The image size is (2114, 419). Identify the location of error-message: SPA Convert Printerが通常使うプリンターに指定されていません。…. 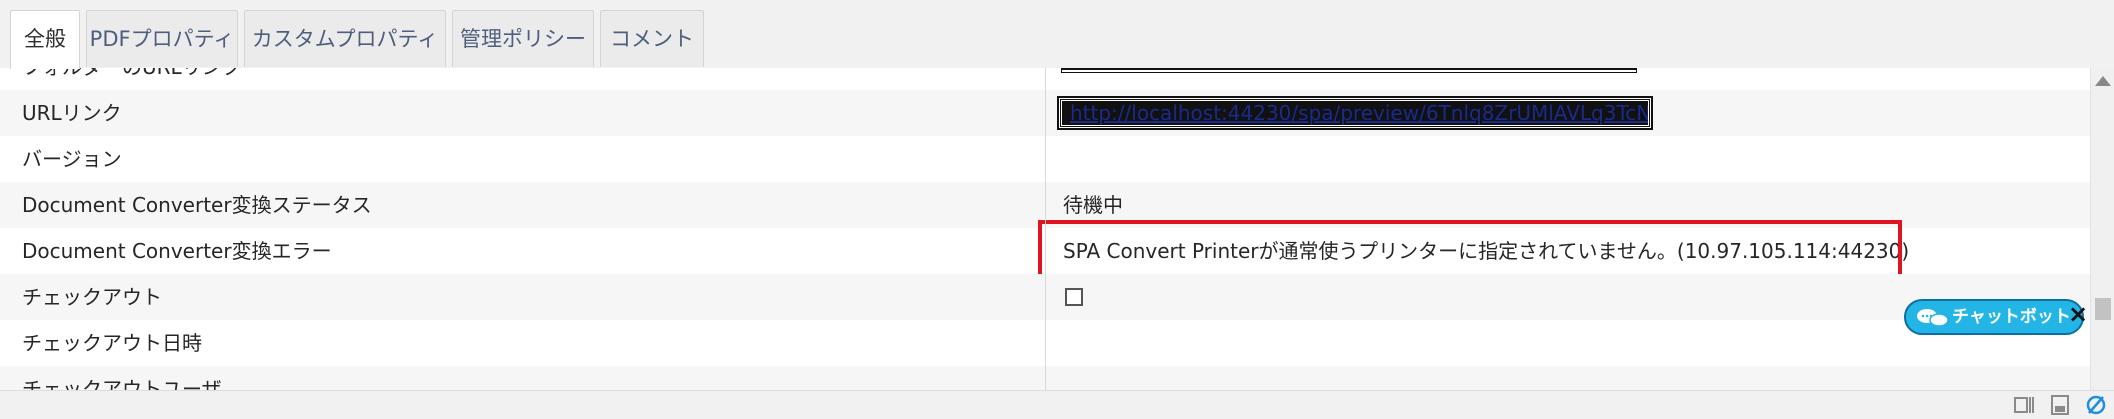
(1486, 251).